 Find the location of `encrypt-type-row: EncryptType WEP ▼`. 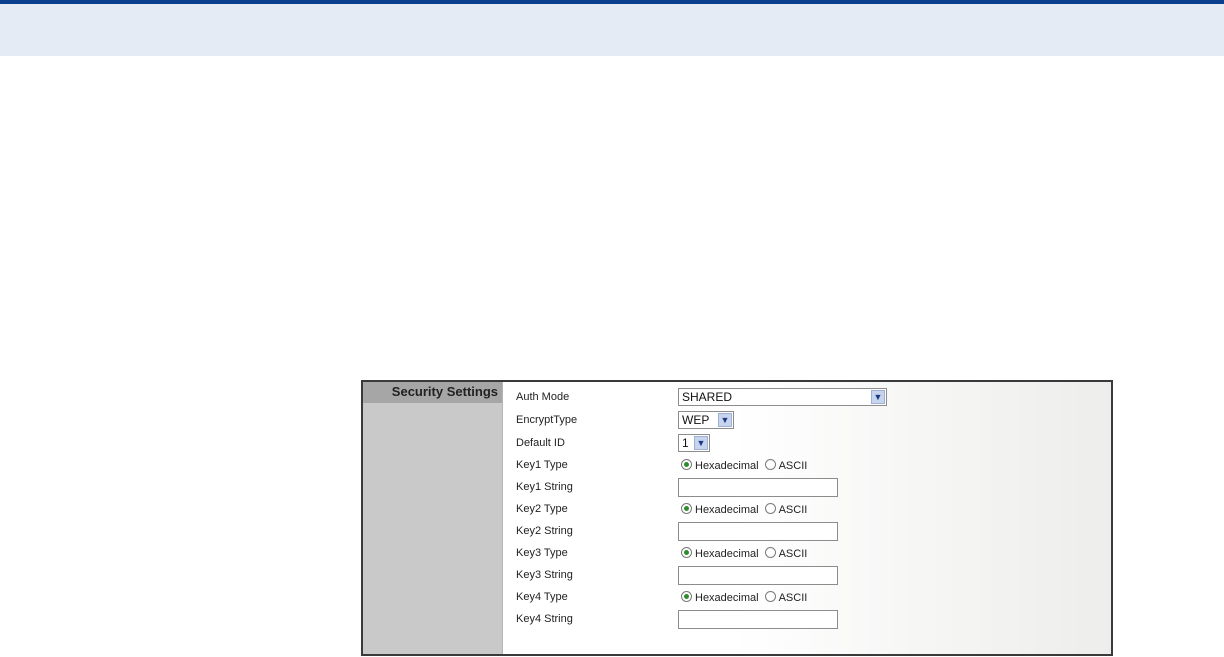

encrypt-type-row: EncryptType WEP ▼ is located at coordinates (807, 421).